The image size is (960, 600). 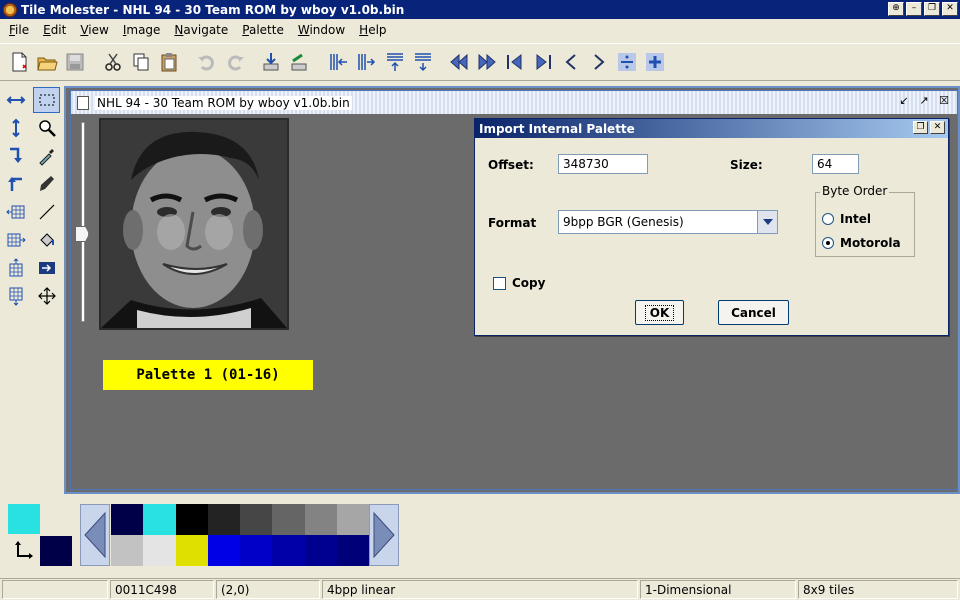 What do you see at coordinates (46, 296) in the screenshot?
I see `move-icon` at bounding box center [46, 296].